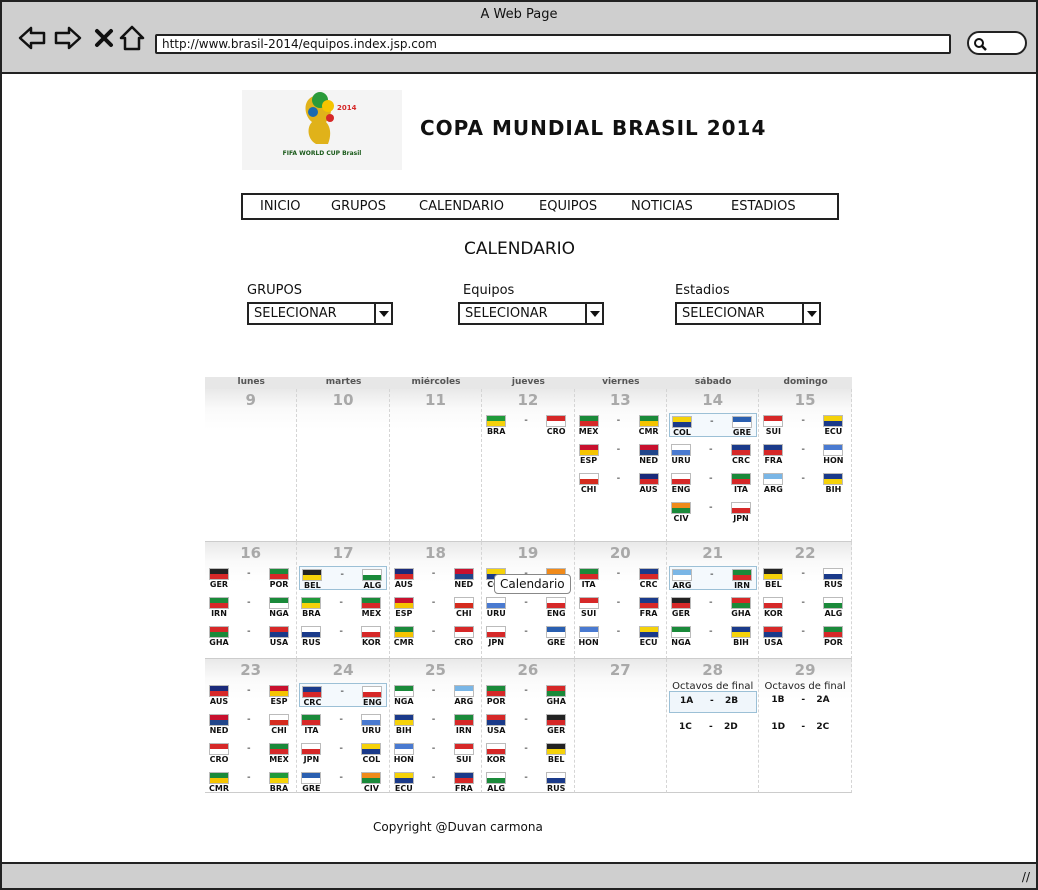  Describe the element at coordinates (528, 695) in the screenshot. I see `match-row: POR GHA -` at that location.